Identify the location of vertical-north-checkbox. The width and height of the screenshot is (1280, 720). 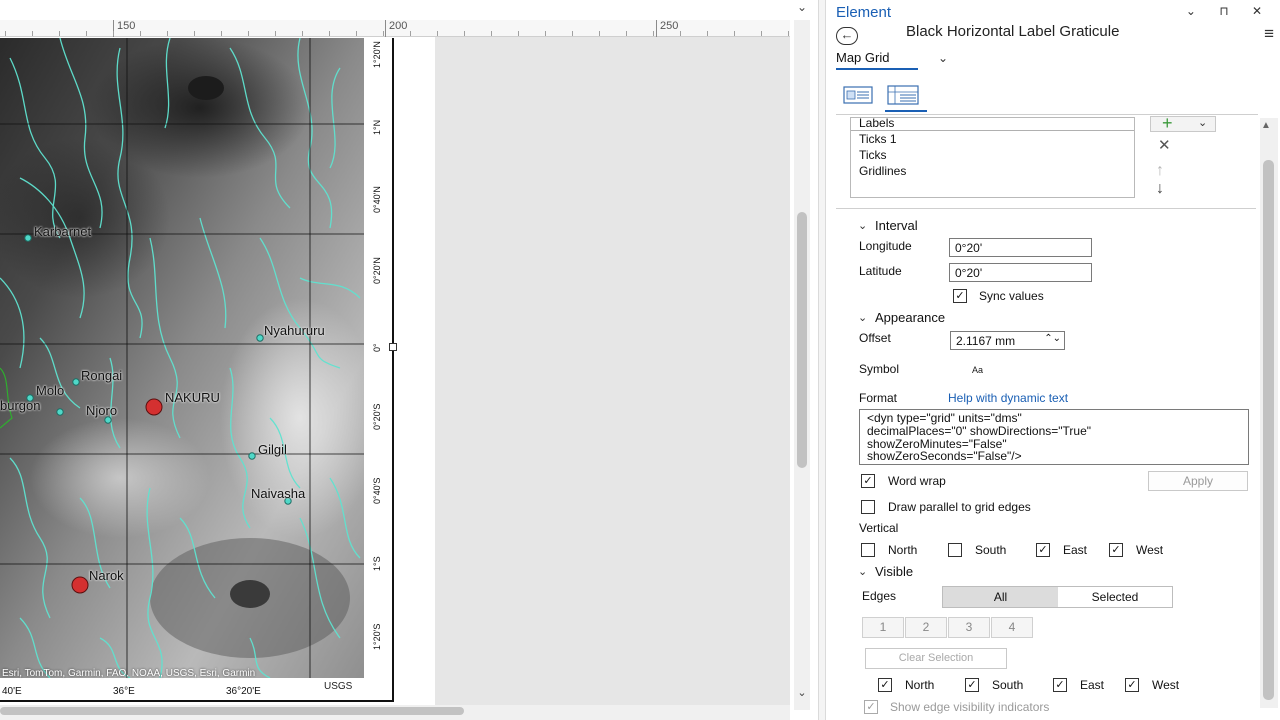
(868, 550).